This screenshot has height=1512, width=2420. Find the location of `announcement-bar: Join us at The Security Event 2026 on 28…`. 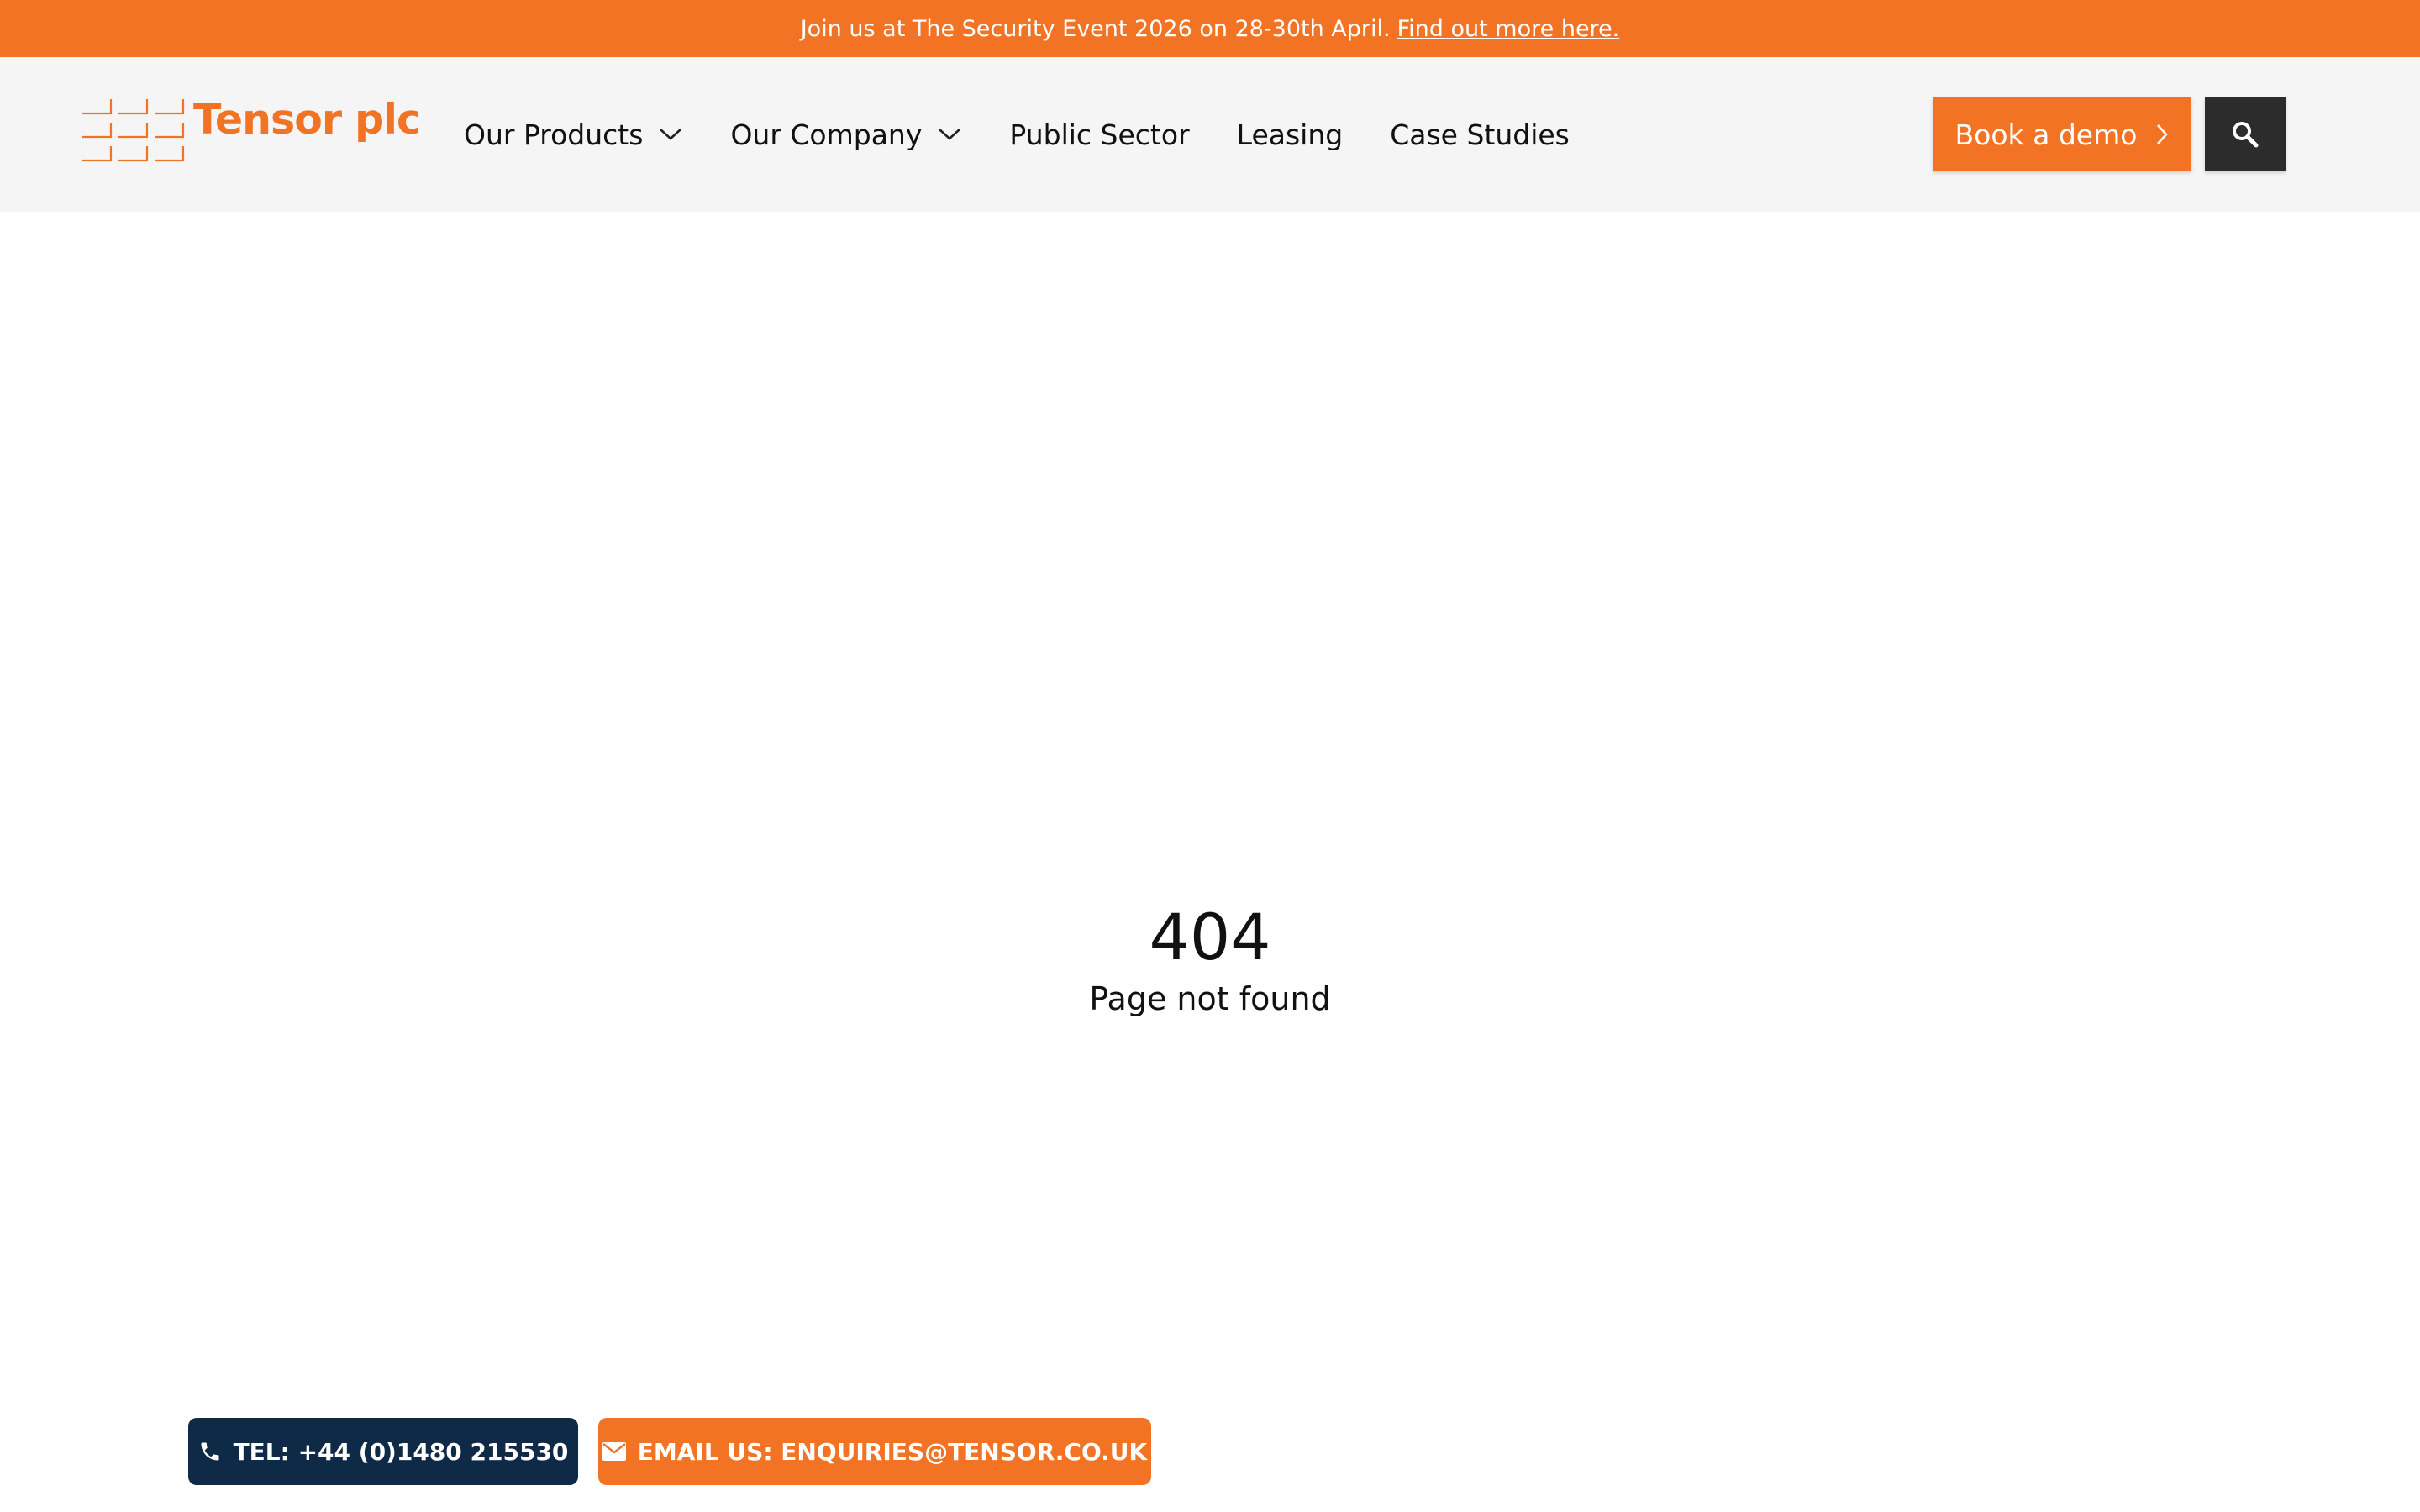

announcement-bar: Join us at The Security Event 2026 on 28… is located at coordinates (1210, 28).